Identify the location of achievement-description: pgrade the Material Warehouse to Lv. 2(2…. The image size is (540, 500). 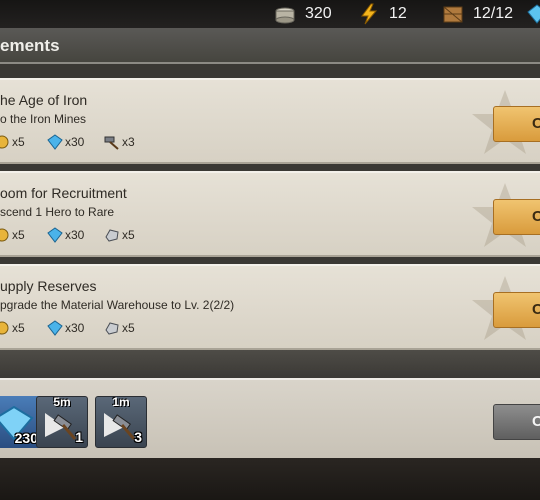
(117, 305).